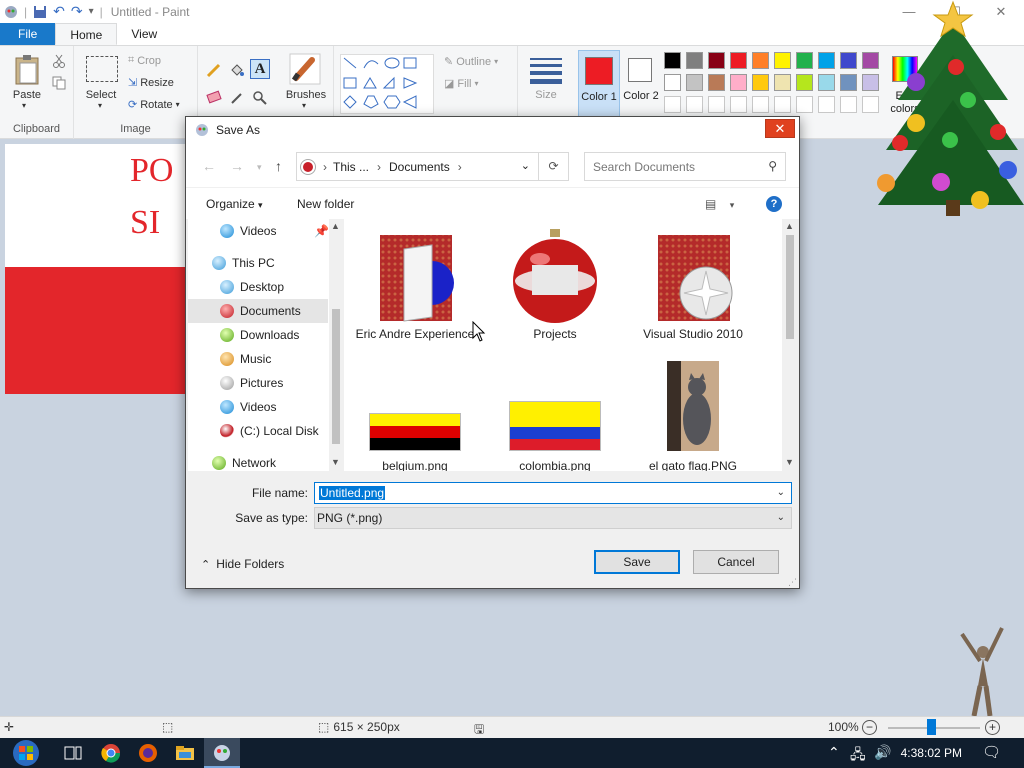  Describe the element at coordinates (834, 752) in the screenshot. I see `show-hidden-icons-icon: ⌃` at that location.